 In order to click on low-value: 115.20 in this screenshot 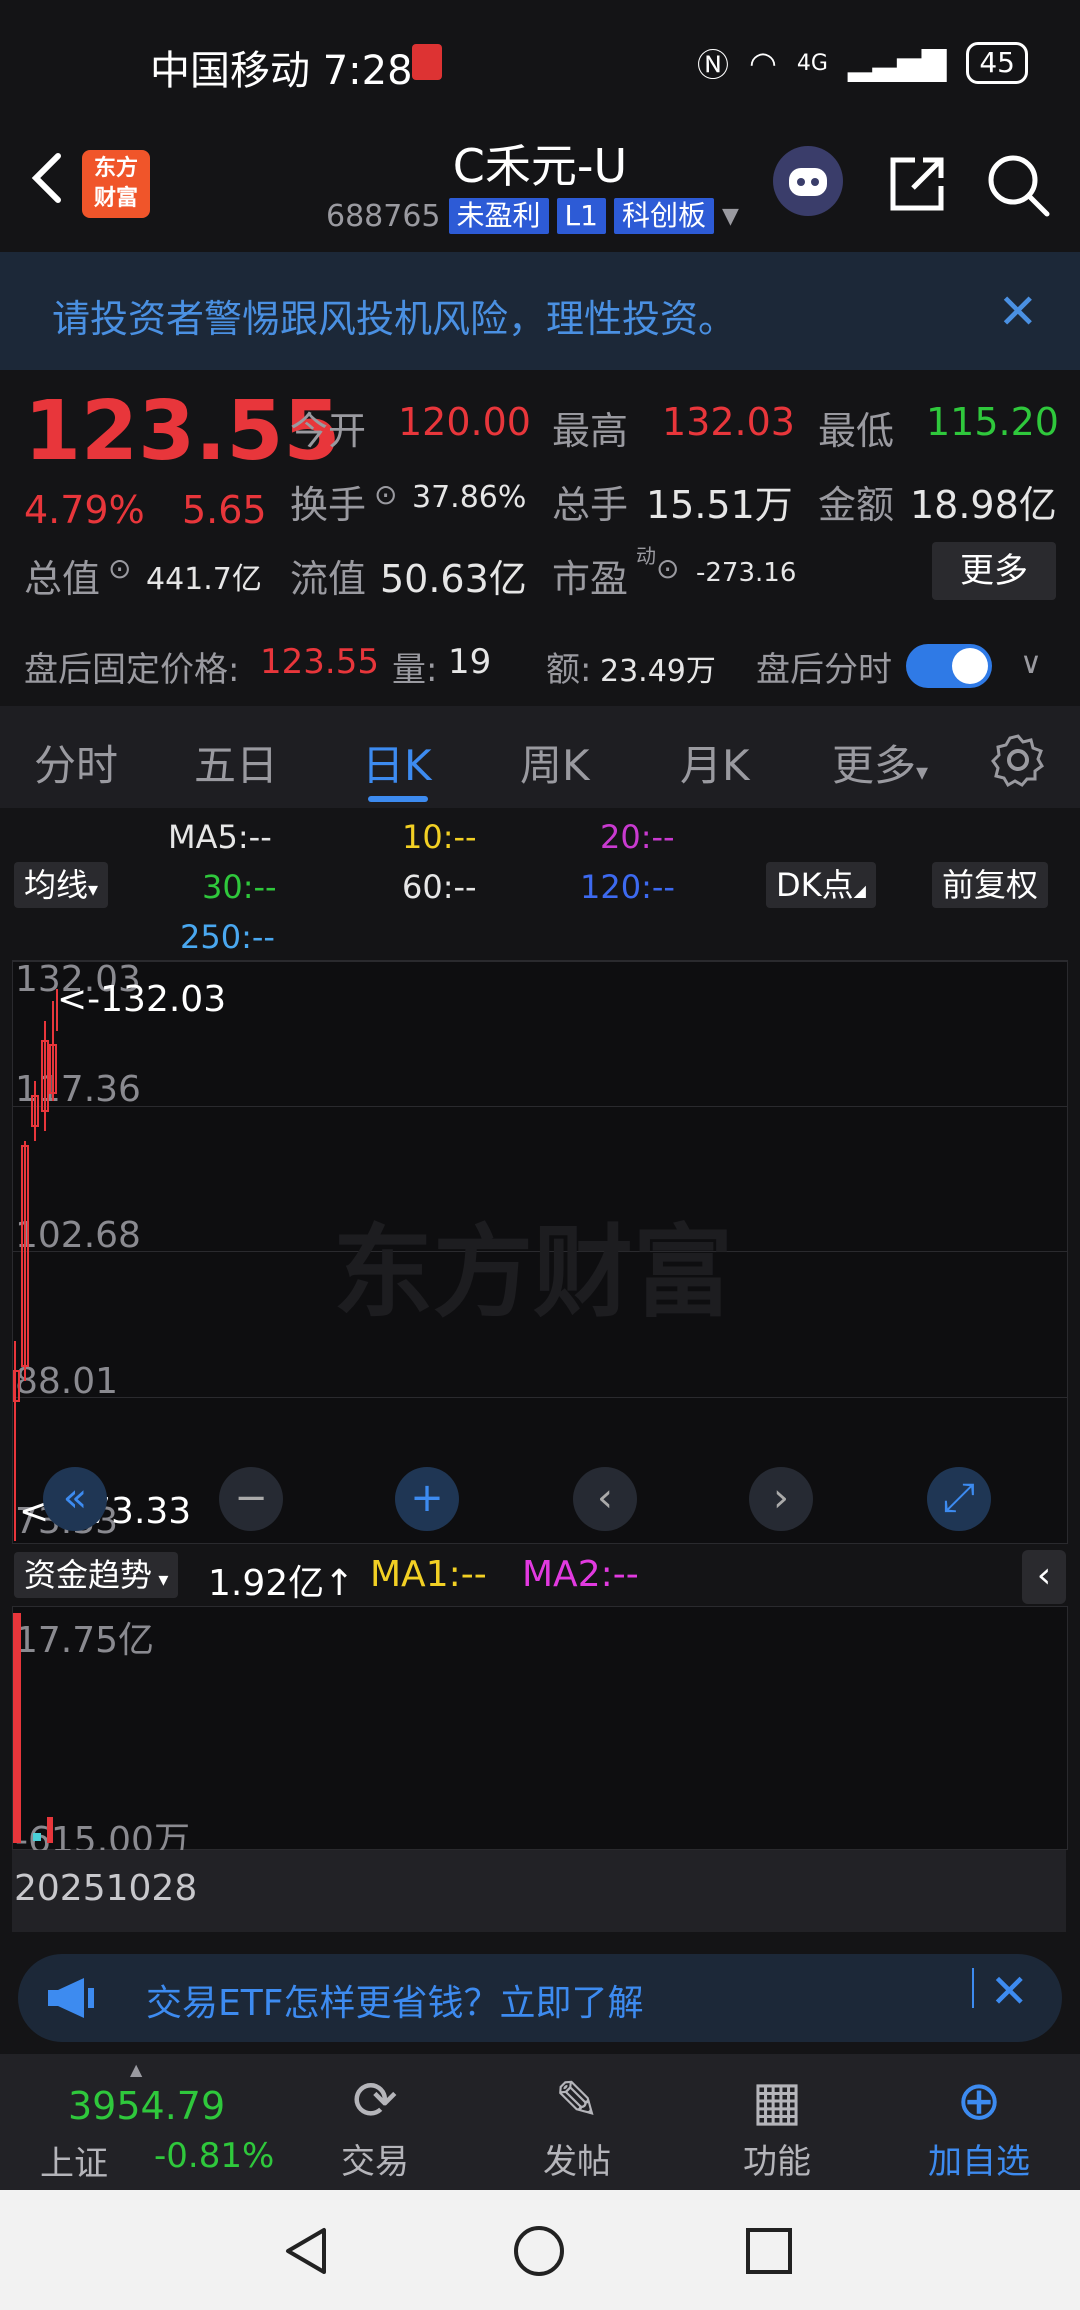, I will do `click(992, 422)`.